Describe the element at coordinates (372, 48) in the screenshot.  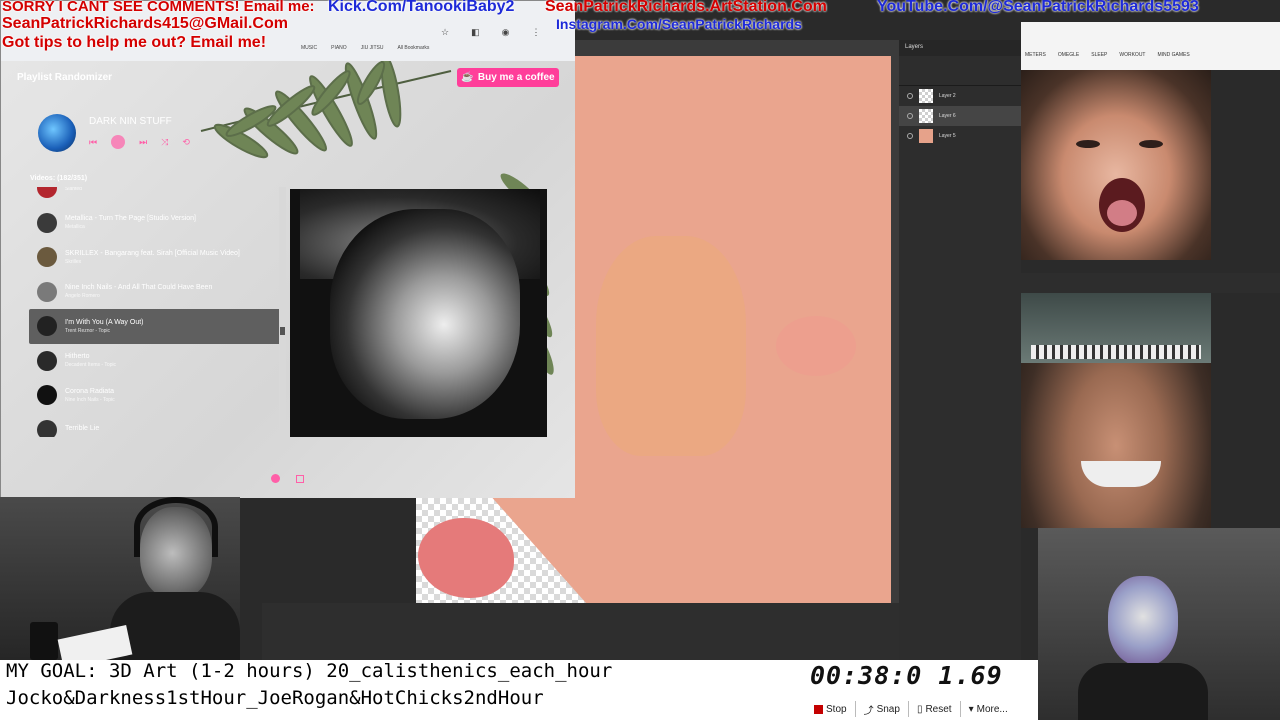
I see `bookmark-jiu-jitsu: JIU JITSU` at that location.